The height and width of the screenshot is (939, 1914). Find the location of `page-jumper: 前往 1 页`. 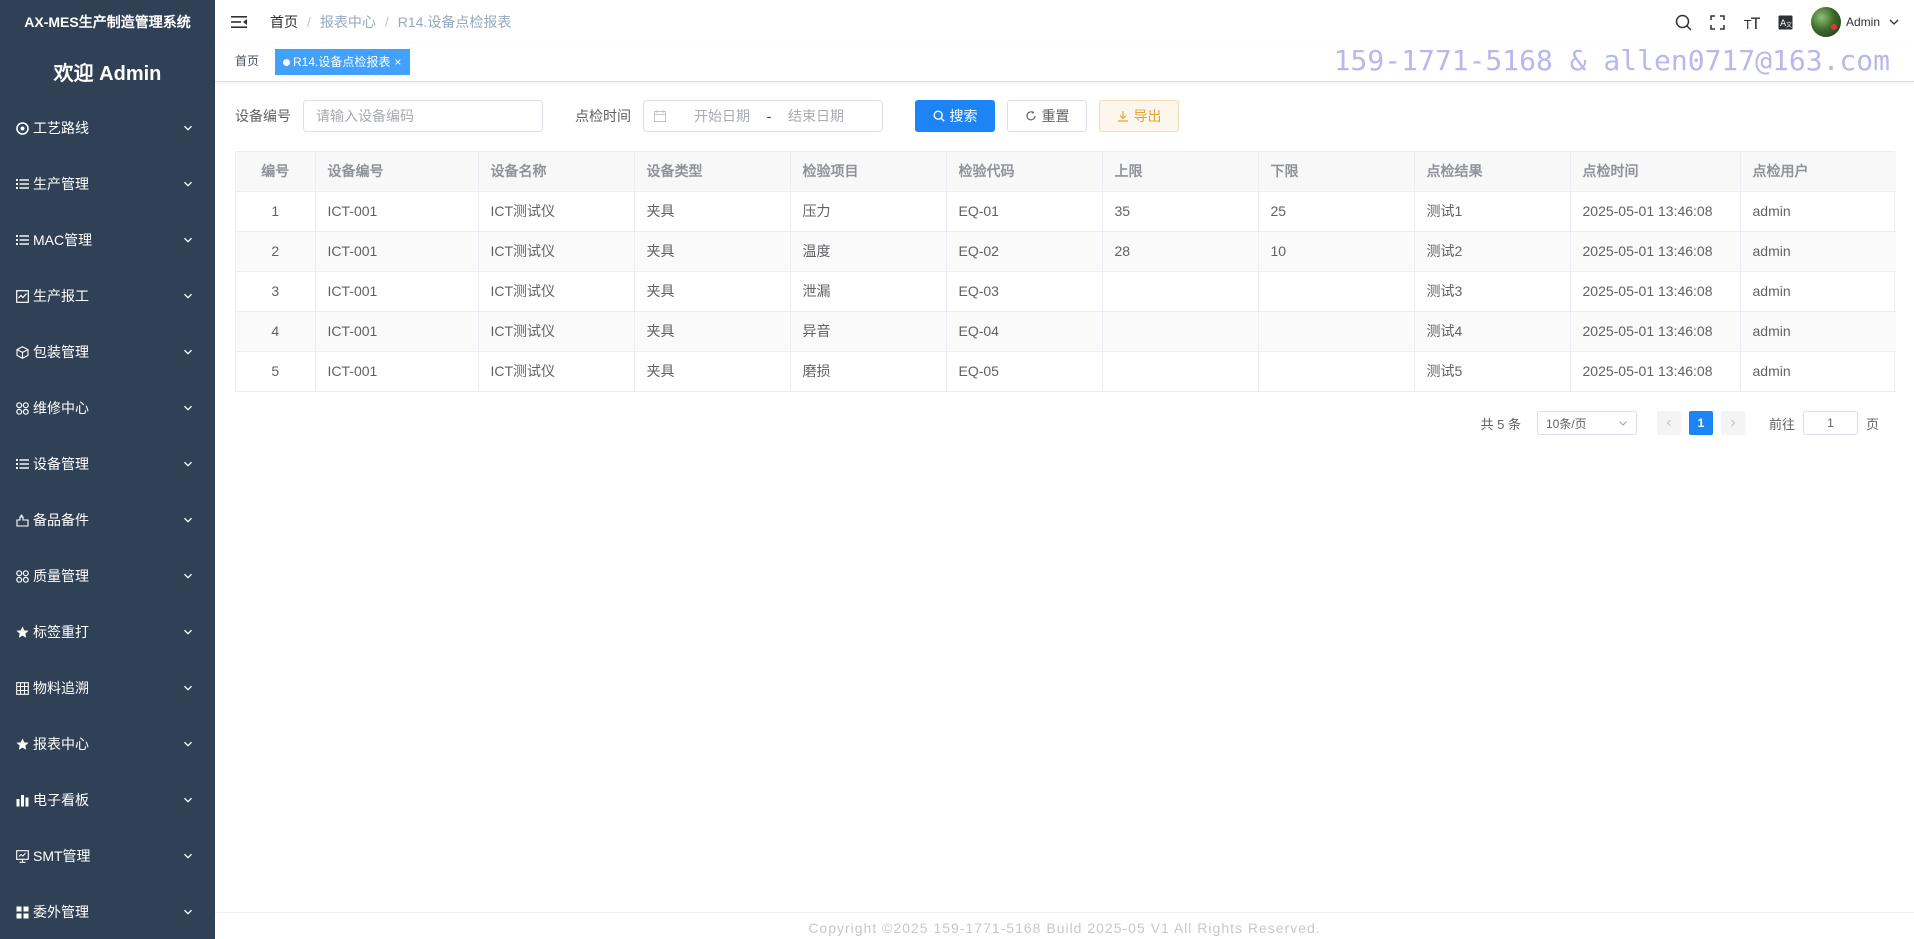

page-jumper: 前往 1 页 is located at coordinates (1824, 423).